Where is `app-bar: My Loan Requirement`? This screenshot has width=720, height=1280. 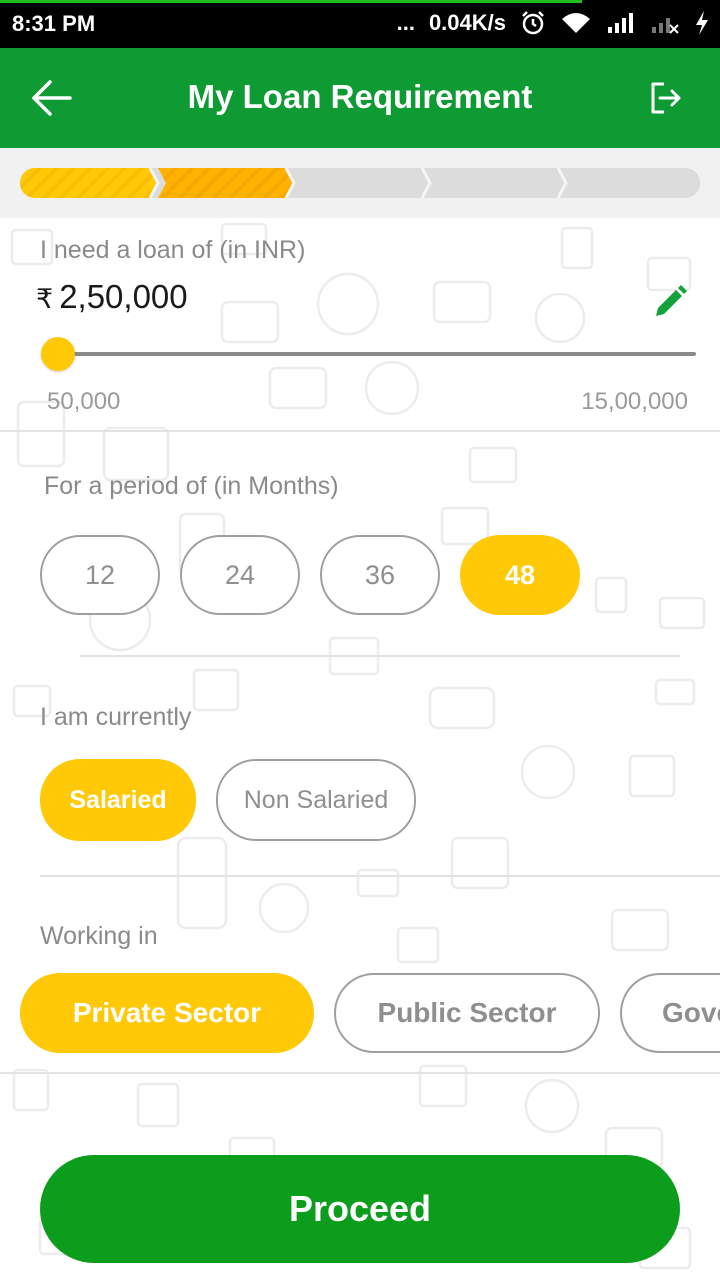 app-bar: My Loan Requirement is located at coordinates (360, 98).